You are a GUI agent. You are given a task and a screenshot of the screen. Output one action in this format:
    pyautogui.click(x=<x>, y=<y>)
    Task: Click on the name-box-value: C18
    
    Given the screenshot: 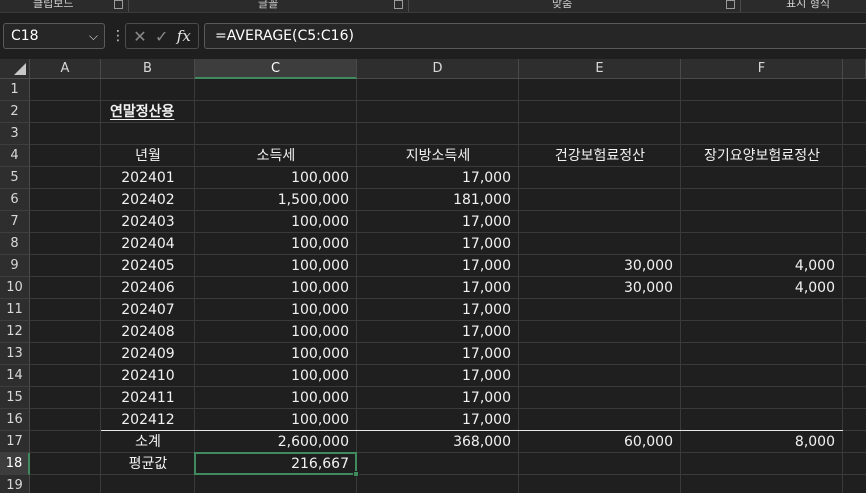 What is the action you would take?
    pyautogui.click(x=25, y=36)
    